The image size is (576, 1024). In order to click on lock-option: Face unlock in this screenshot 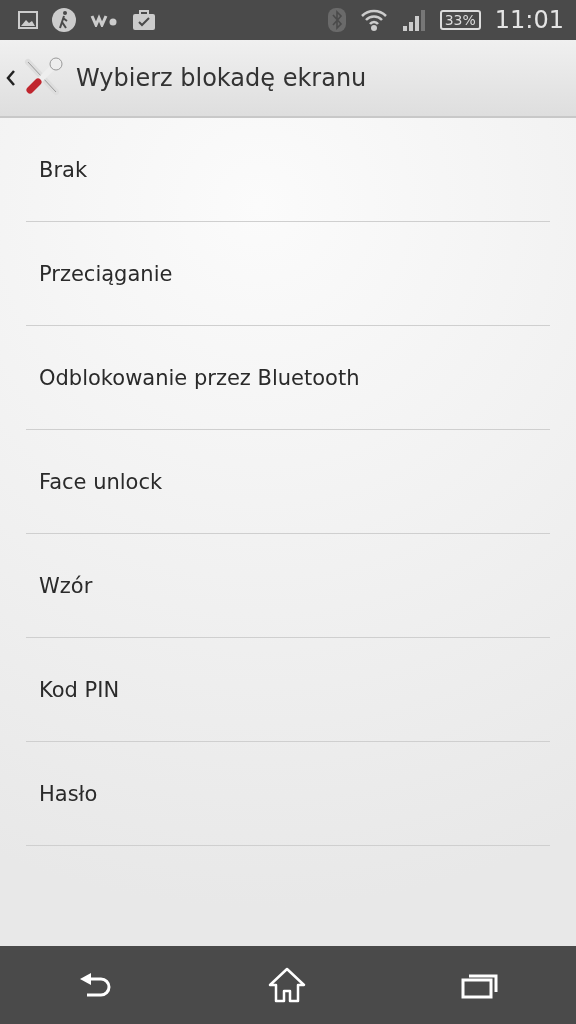, I will do `click(288, 482)`.